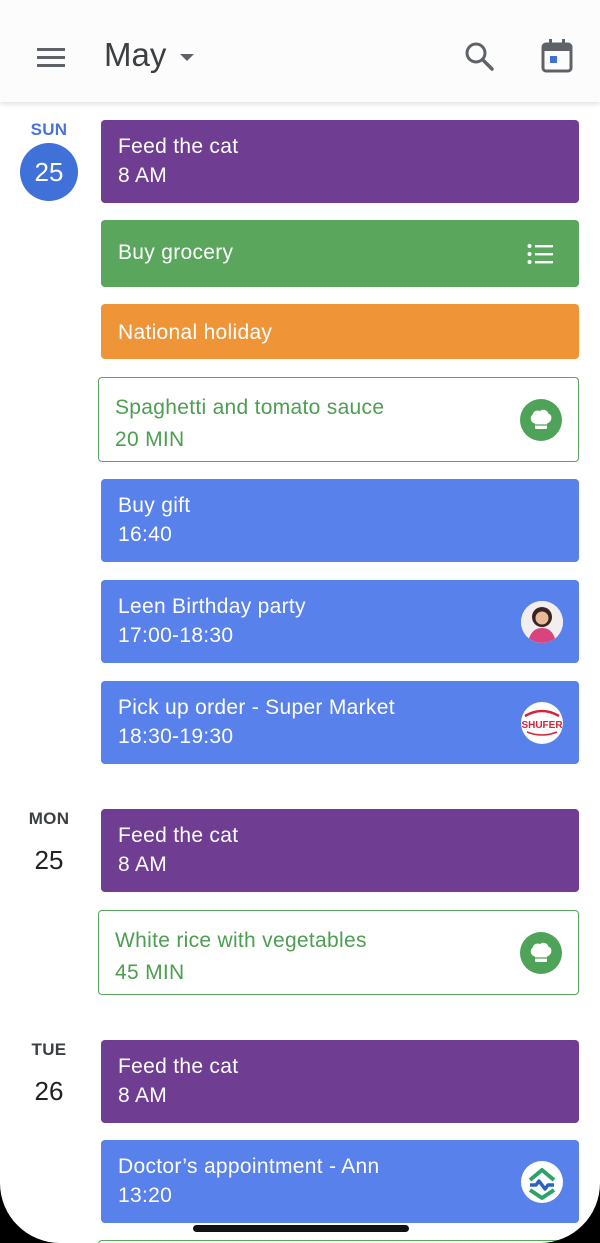 This screenshot has height=1243, width=600. Describe the element at coordinates (49, 129) in the screenshot. I see `day-of-week: SUN` at that location.